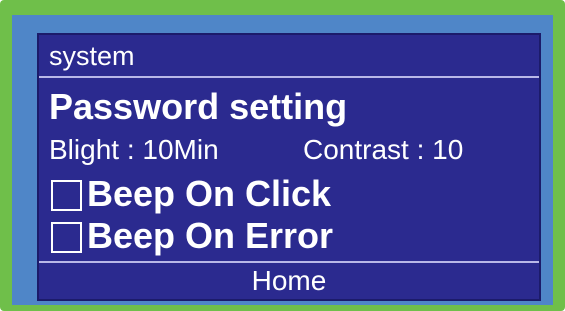 This screenshot has width=565, height=311. What do you see at coordinates (66, 195) in the screenshot?
I see `beep-on-click-checkbox` at bounding box center [66, 195].